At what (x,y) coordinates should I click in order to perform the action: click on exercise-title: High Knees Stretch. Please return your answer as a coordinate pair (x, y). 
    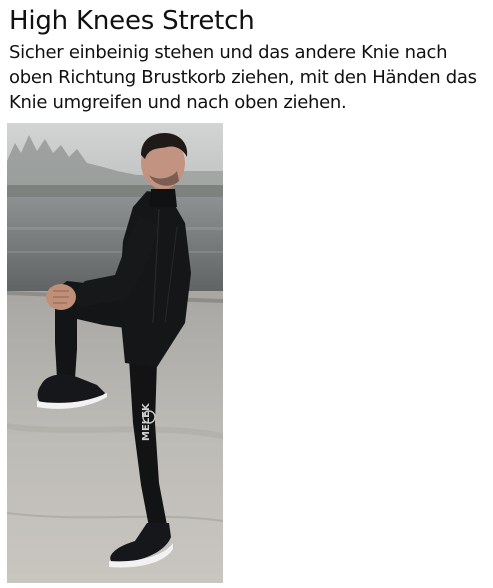
    Looking at the image, I should click on (132, 21).